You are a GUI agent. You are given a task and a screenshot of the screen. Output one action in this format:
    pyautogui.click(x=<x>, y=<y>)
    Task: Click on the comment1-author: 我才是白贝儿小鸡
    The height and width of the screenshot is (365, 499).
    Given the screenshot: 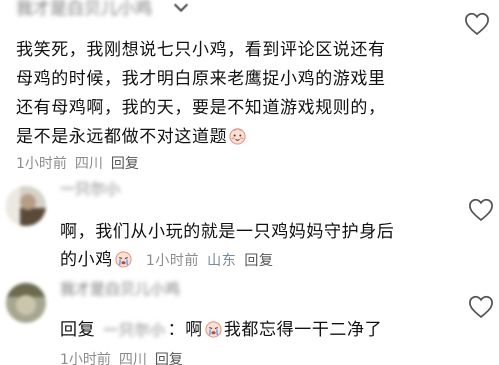 What is the action you would take?
    pyautogui.click(x=84, y=9)
    